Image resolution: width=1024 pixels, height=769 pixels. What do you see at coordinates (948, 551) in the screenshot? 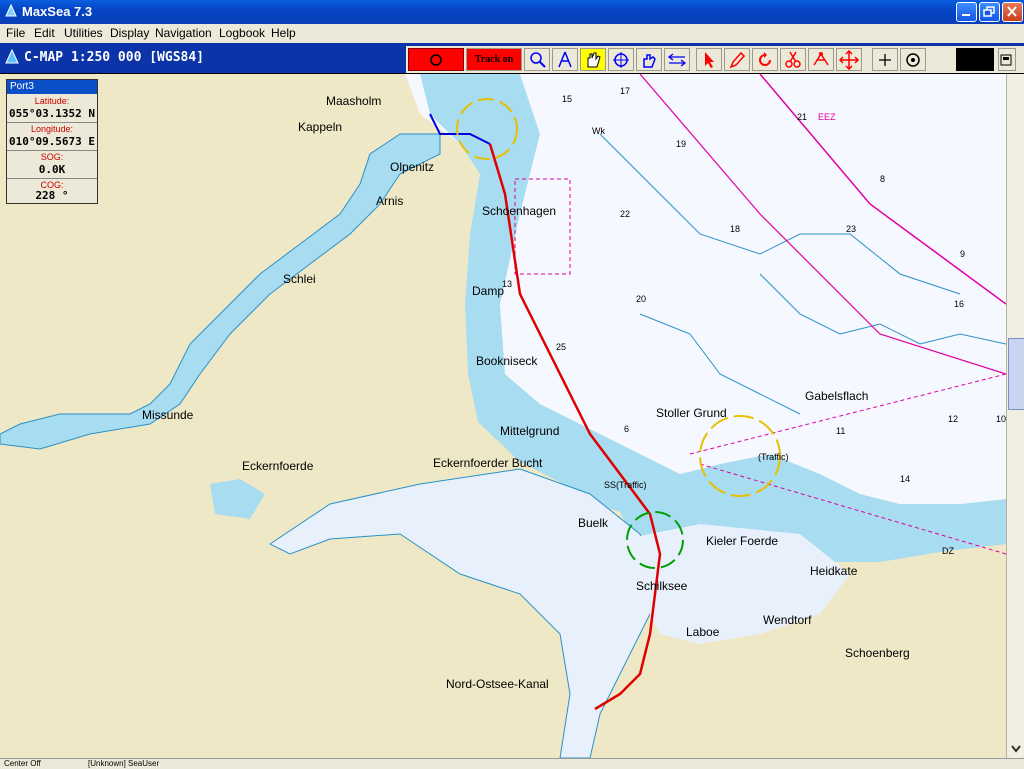
I see `dz-annotation: DZ` at bounding box center [948, 551].